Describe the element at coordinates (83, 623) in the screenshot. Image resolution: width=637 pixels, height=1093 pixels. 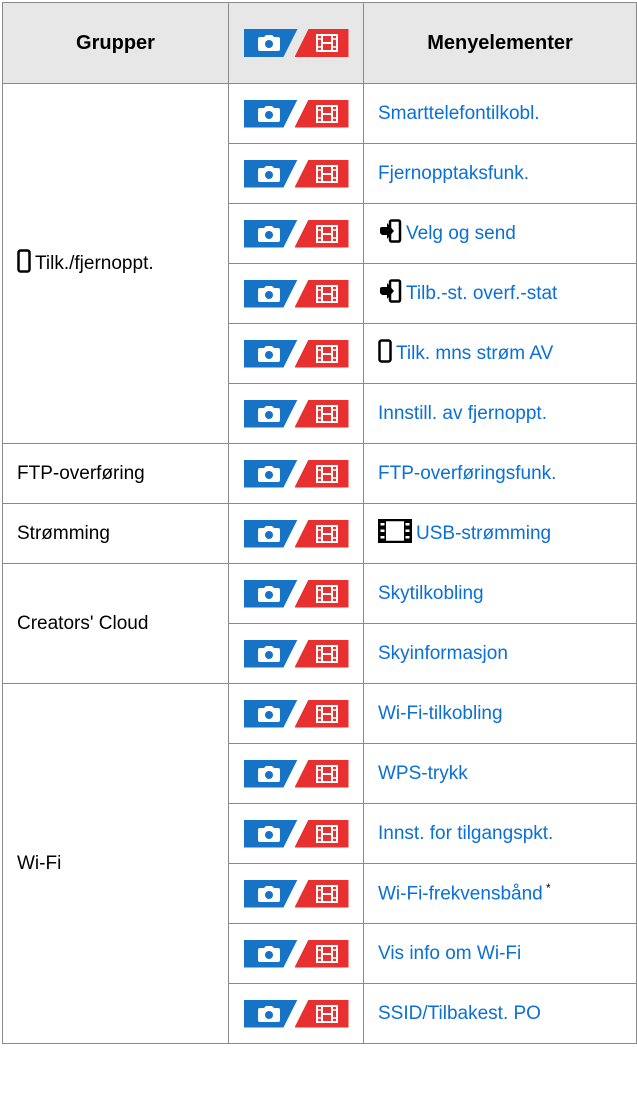
I see `group-label: Creators' Cloud` at that location.